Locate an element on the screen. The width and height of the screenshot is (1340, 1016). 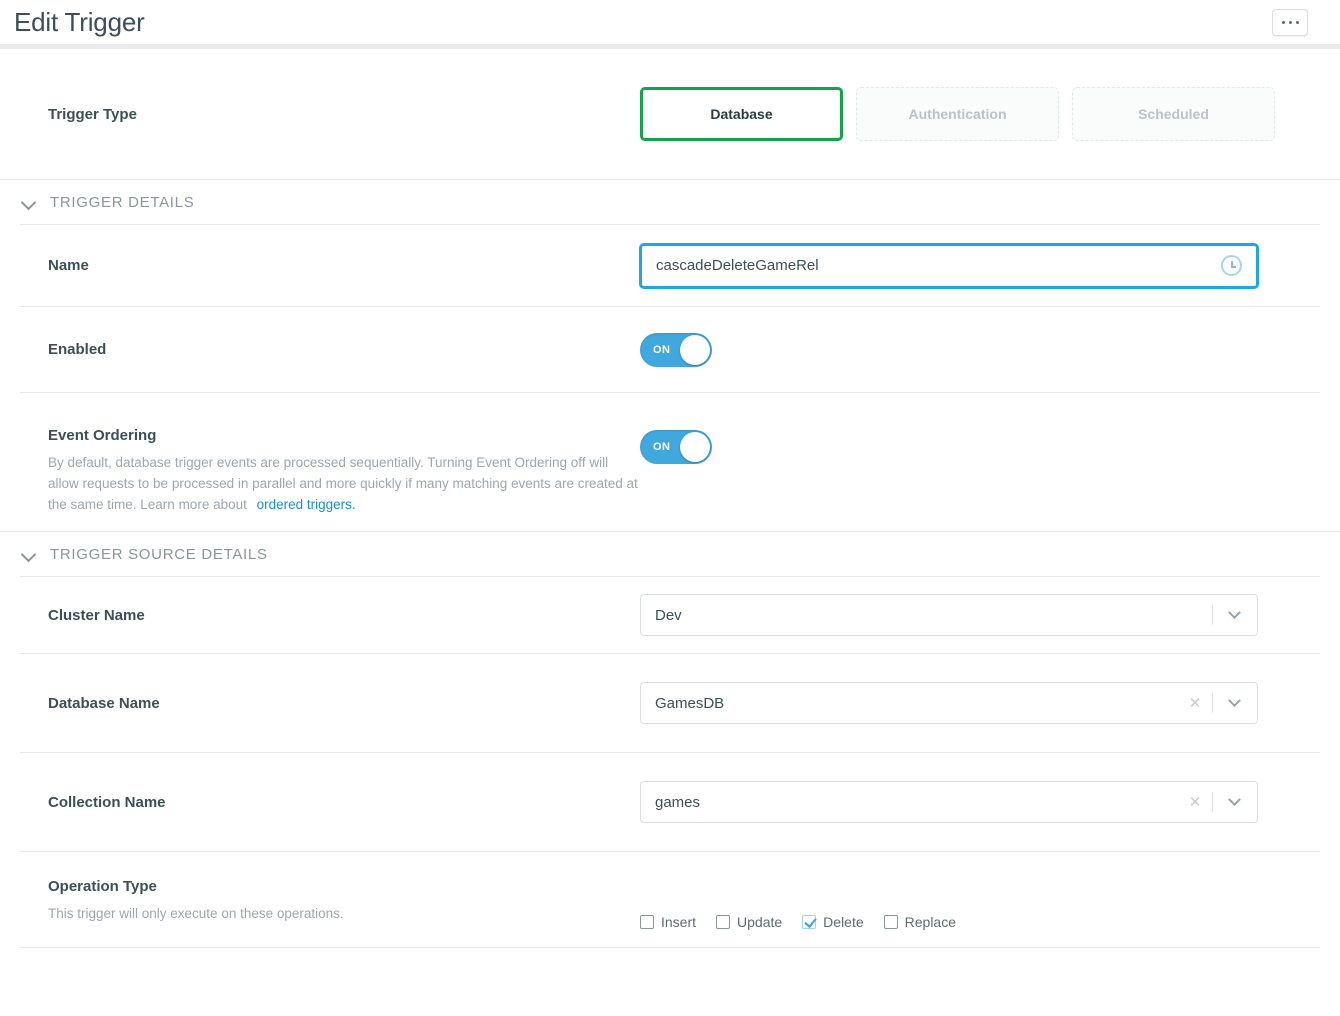
trigger-type-buttons: Database Authentication Scheduled is located at coordinates (957, 114).